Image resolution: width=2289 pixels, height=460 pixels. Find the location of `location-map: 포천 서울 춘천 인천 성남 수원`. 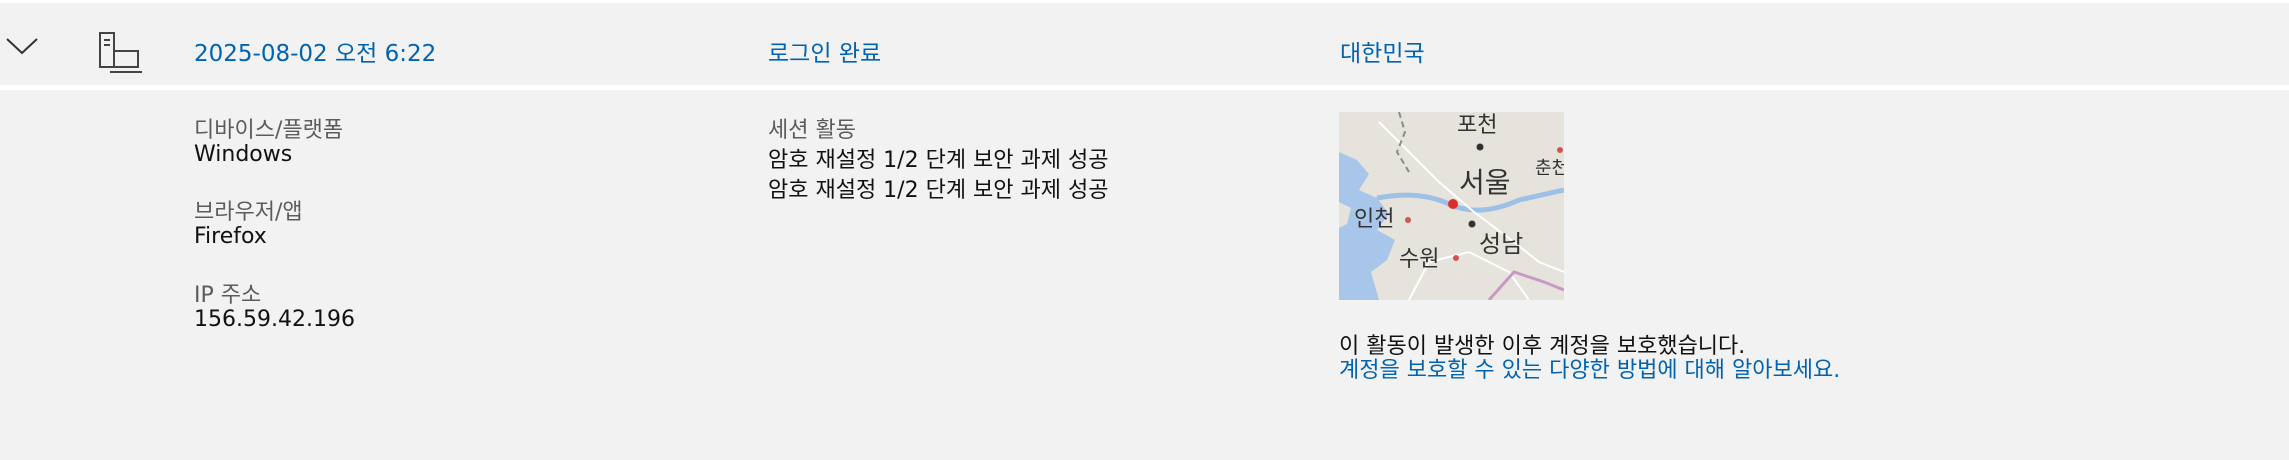

location-map: 포천 서울 춘천 인천 성남 수원 is located at coordinates (1451, 206).